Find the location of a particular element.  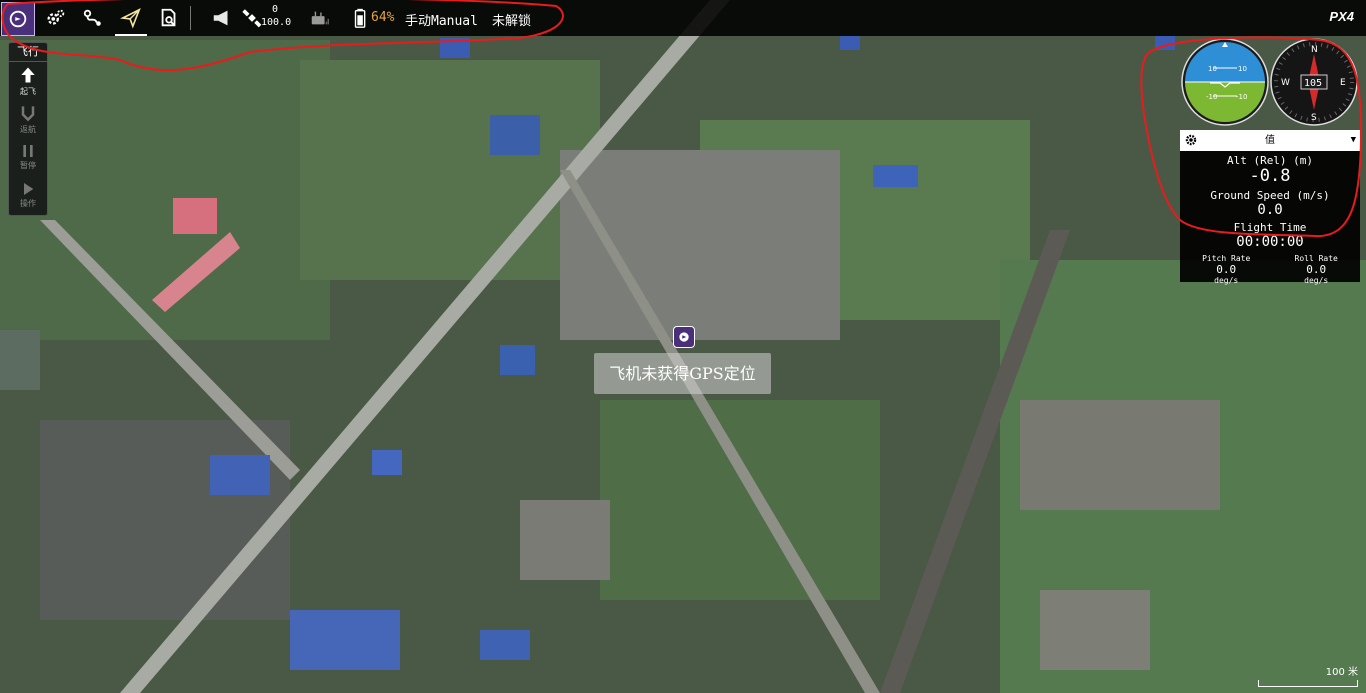

roll-rate-label: Roll Rate is located at coordinates (1316, 258).